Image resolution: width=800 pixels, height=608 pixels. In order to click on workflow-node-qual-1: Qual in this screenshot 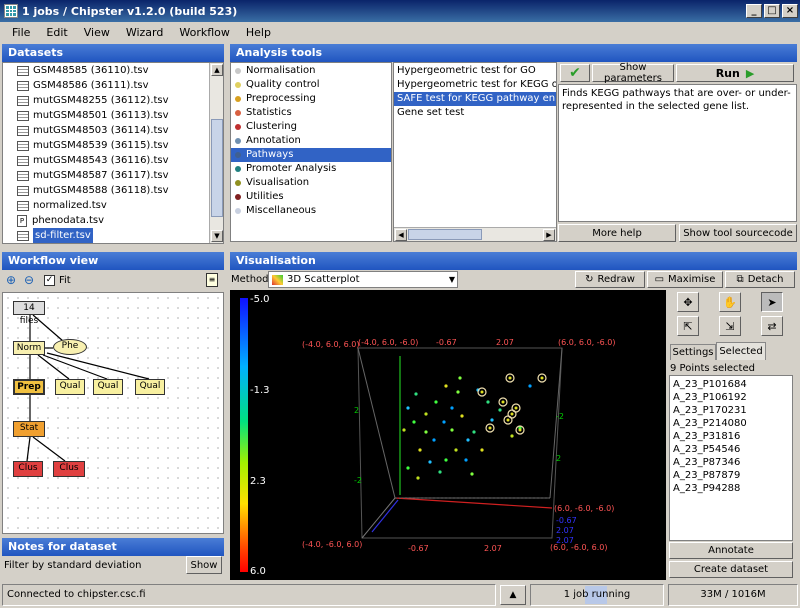, I will do `click(70, 387)`.